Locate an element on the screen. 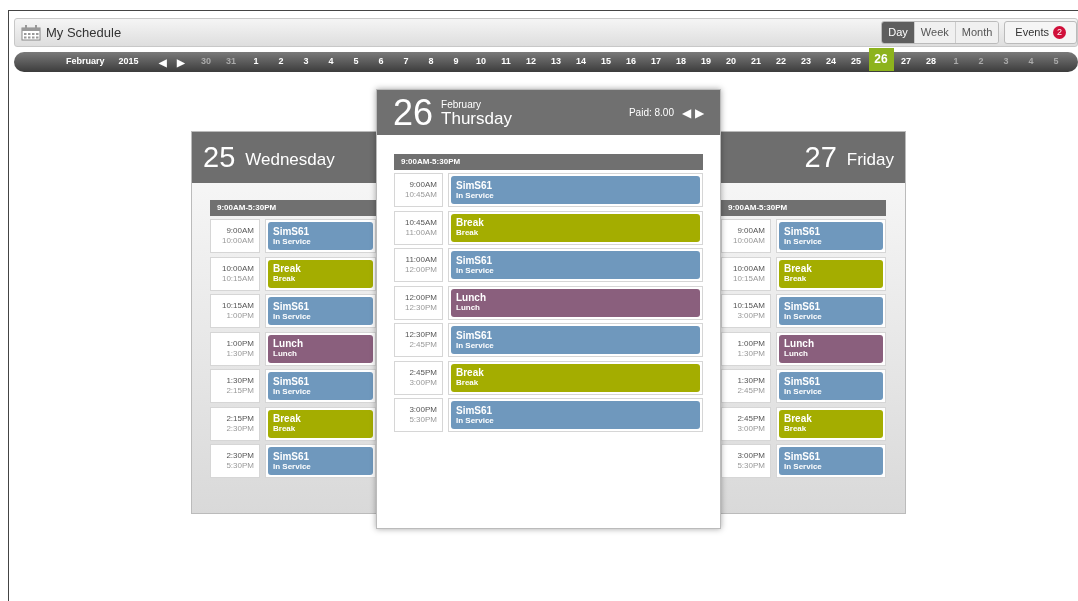  date-item: 27 is located at coordinates (906, 62).